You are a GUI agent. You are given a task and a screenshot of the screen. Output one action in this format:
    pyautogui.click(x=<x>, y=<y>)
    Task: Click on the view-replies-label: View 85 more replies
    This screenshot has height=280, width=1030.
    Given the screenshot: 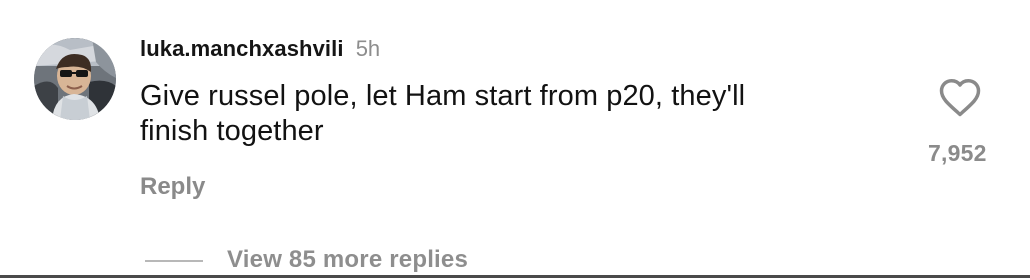 What is the action you would take?
    pyautogui.click(x=348, y=259)
    